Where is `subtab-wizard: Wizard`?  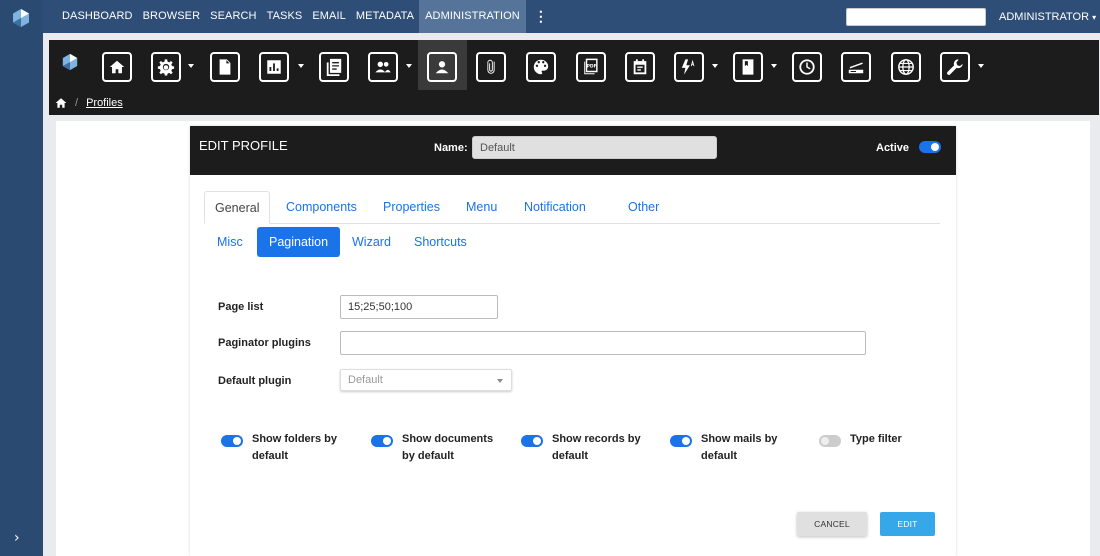 subtab-wizard: Wizard is located at coordinates (371, 242).